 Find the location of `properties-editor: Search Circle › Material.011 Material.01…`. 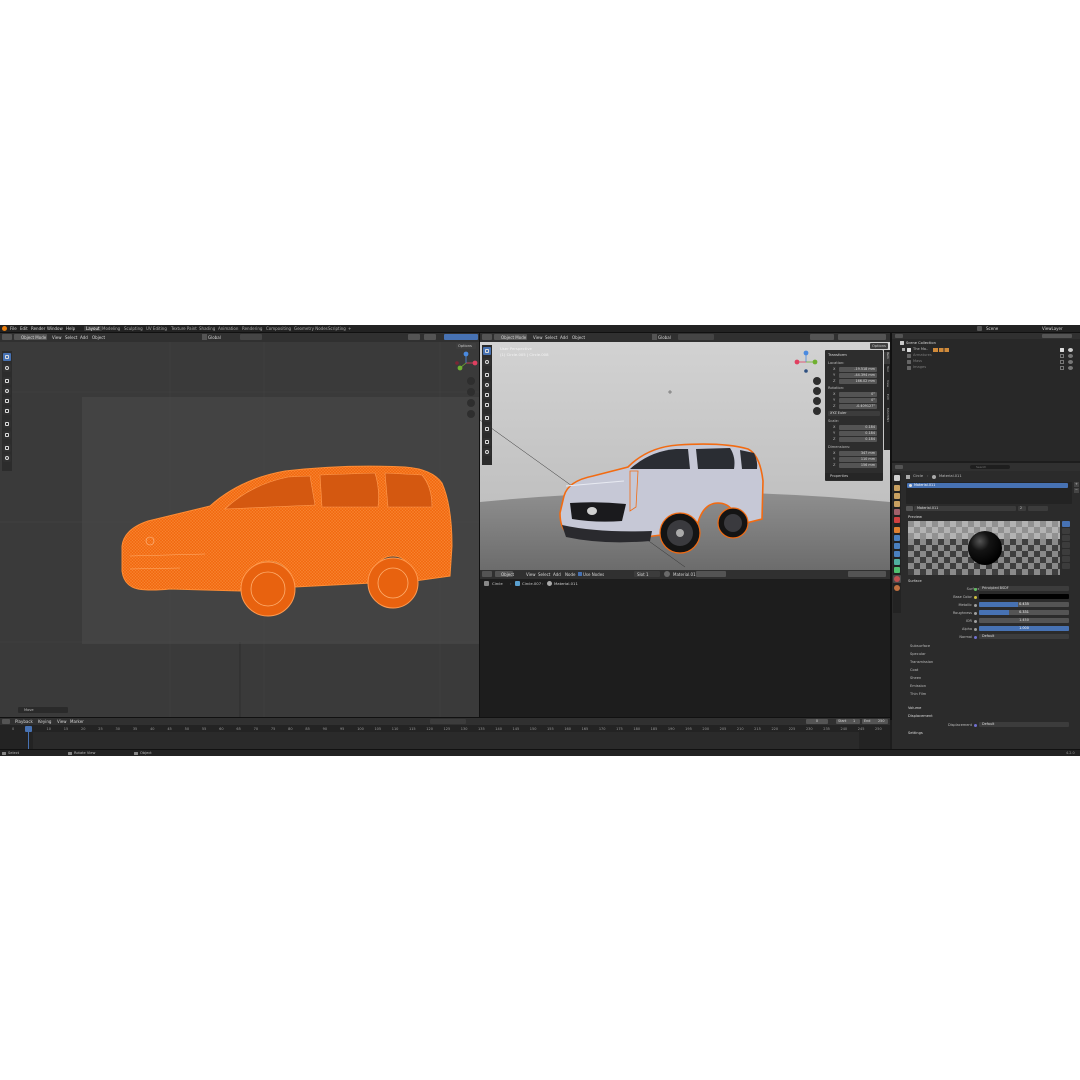

properties-editor: Search Circle › Material.011 Material.01… is located at coordinates (986, 608).